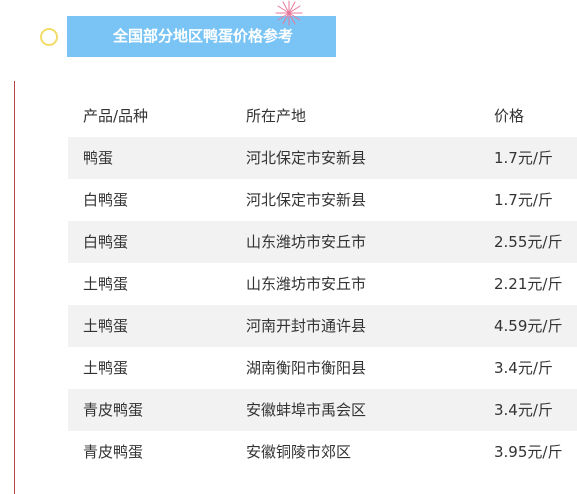 The width and height of the screenshot is (577, 494). Describe the element at coordinates (306, 326) in the screenshot. I see `cell-origin: 河南开封市通许县` at that location.